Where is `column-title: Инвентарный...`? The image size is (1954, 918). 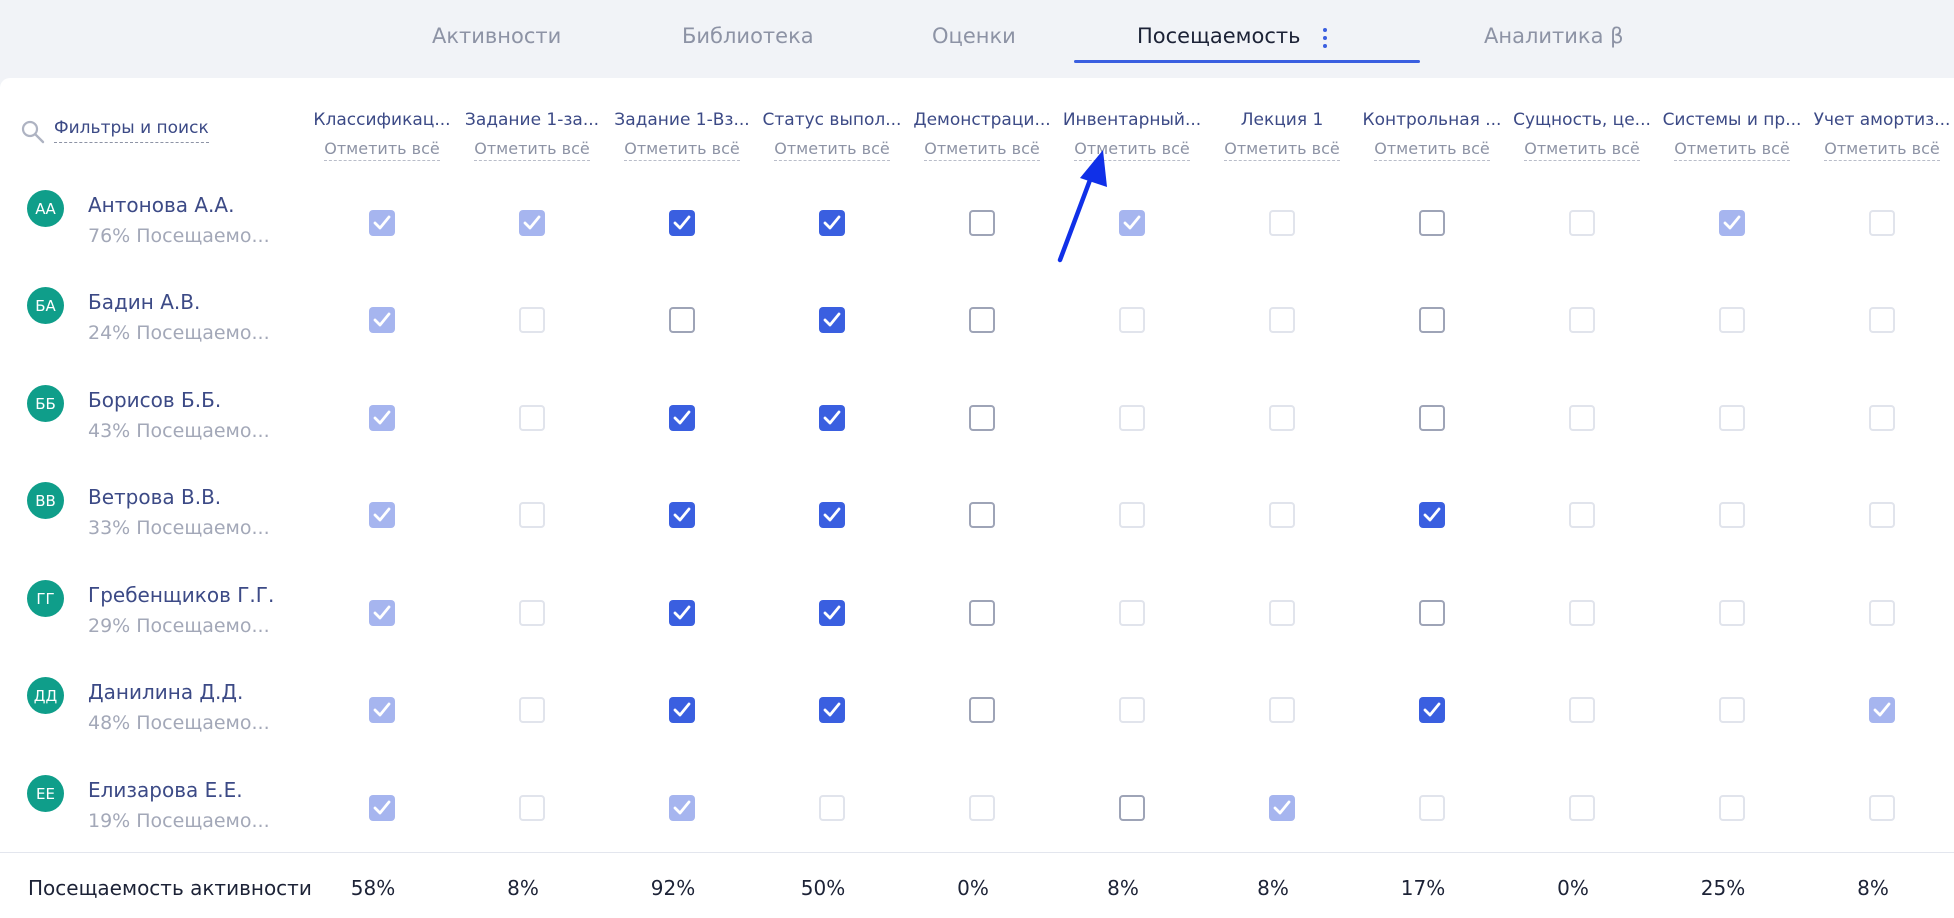 column-title: Инвентарный... is located at coordinates (1132, 122).